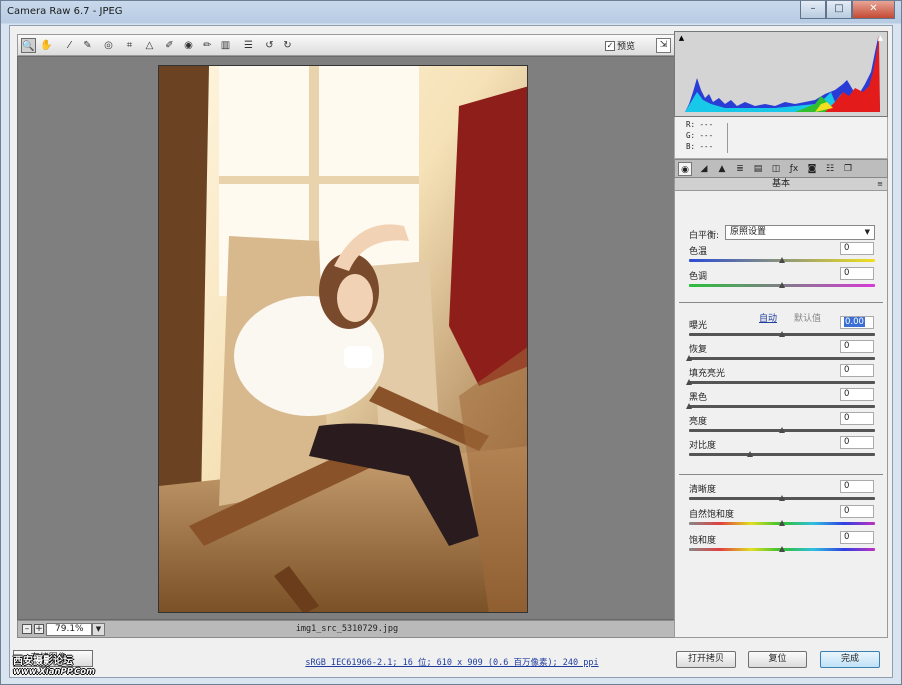 Image resolution: width=902 pixels, height=685 pixels. I want to click on red-eye-icon: ◉, so click(188, 45).